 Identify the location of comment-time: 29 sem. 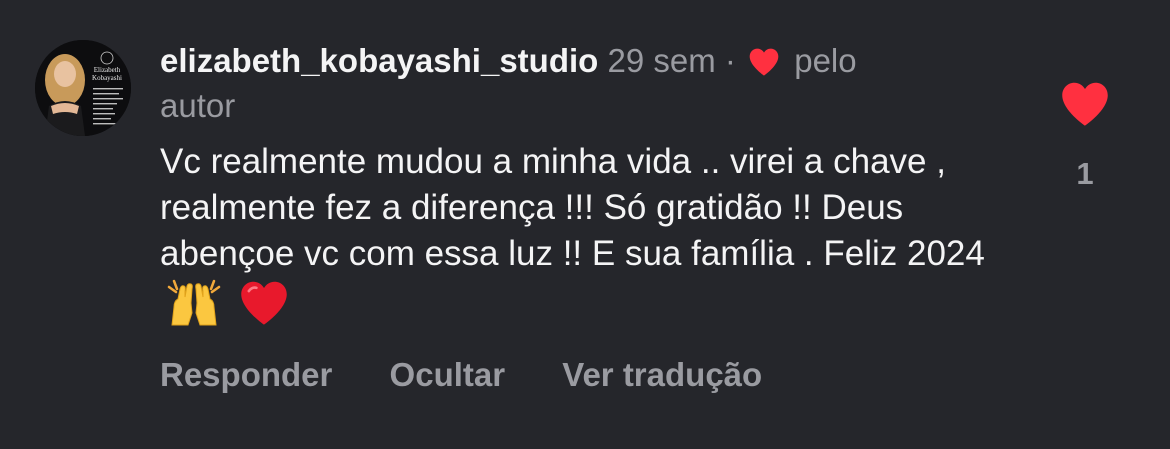
(661, 60).